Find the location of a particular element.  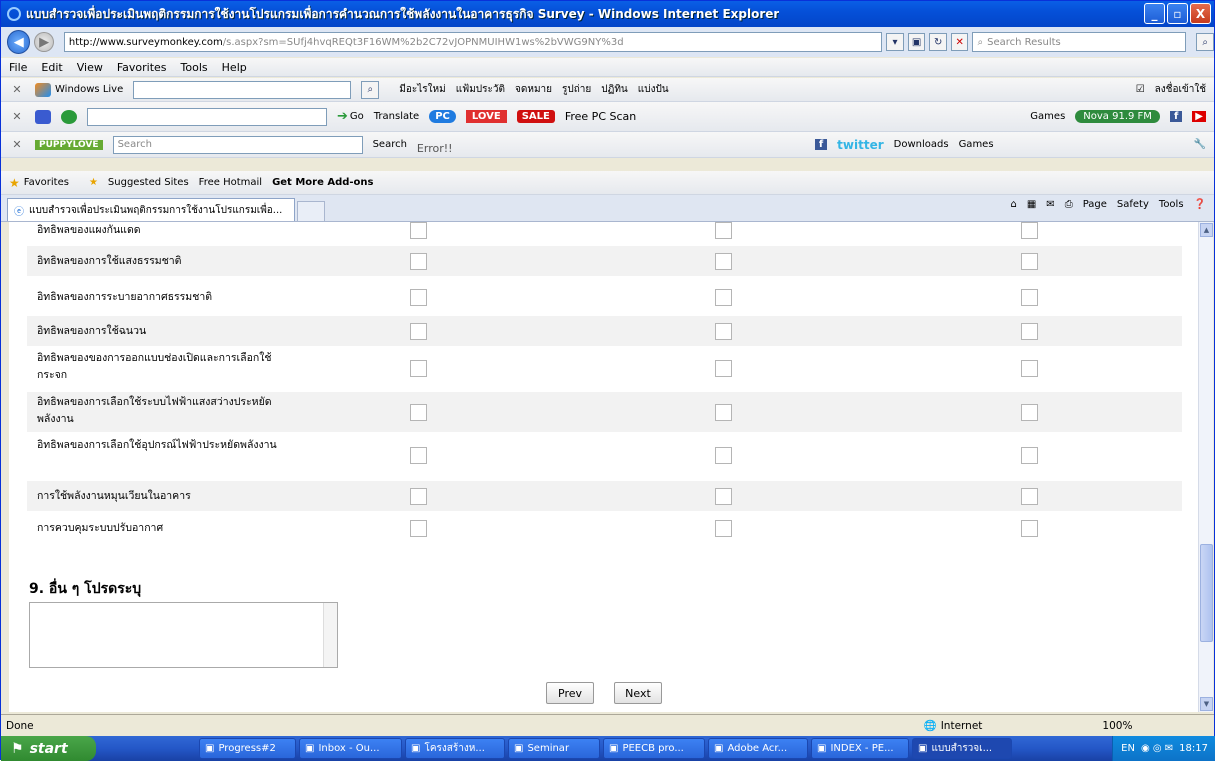

forward-button: ▶ is located at coordinates (44, 42).